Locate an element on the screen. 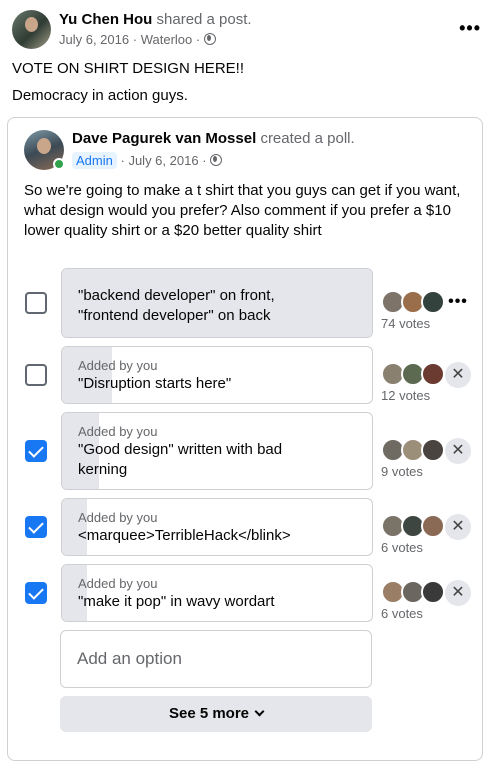 This screenshot has width=493, height=768. option-label-line2: kerning is located at coordinates (103, 469).